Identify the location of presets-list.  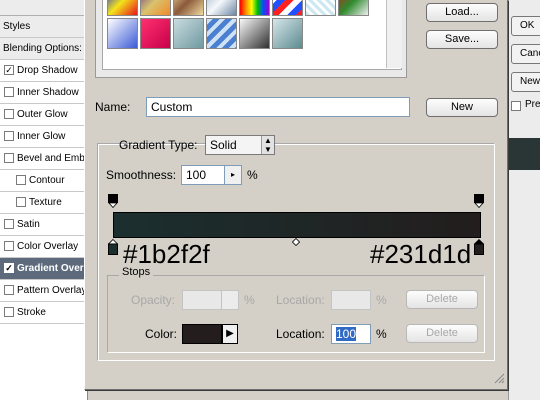
(252, 35).